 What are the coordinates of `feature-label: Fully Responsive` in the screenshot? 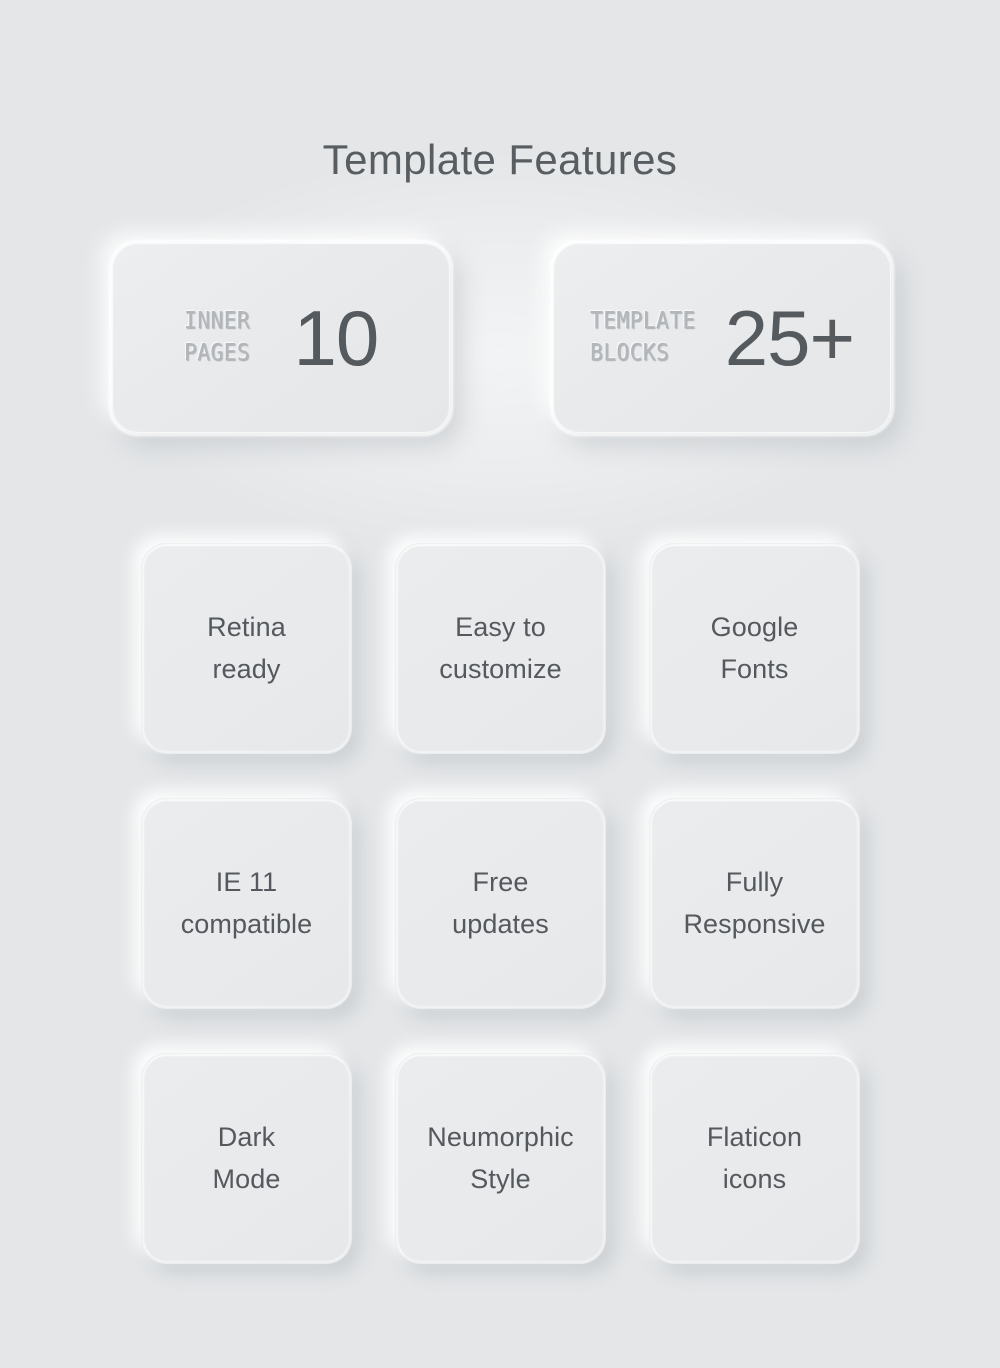 It's located at (754, 903).